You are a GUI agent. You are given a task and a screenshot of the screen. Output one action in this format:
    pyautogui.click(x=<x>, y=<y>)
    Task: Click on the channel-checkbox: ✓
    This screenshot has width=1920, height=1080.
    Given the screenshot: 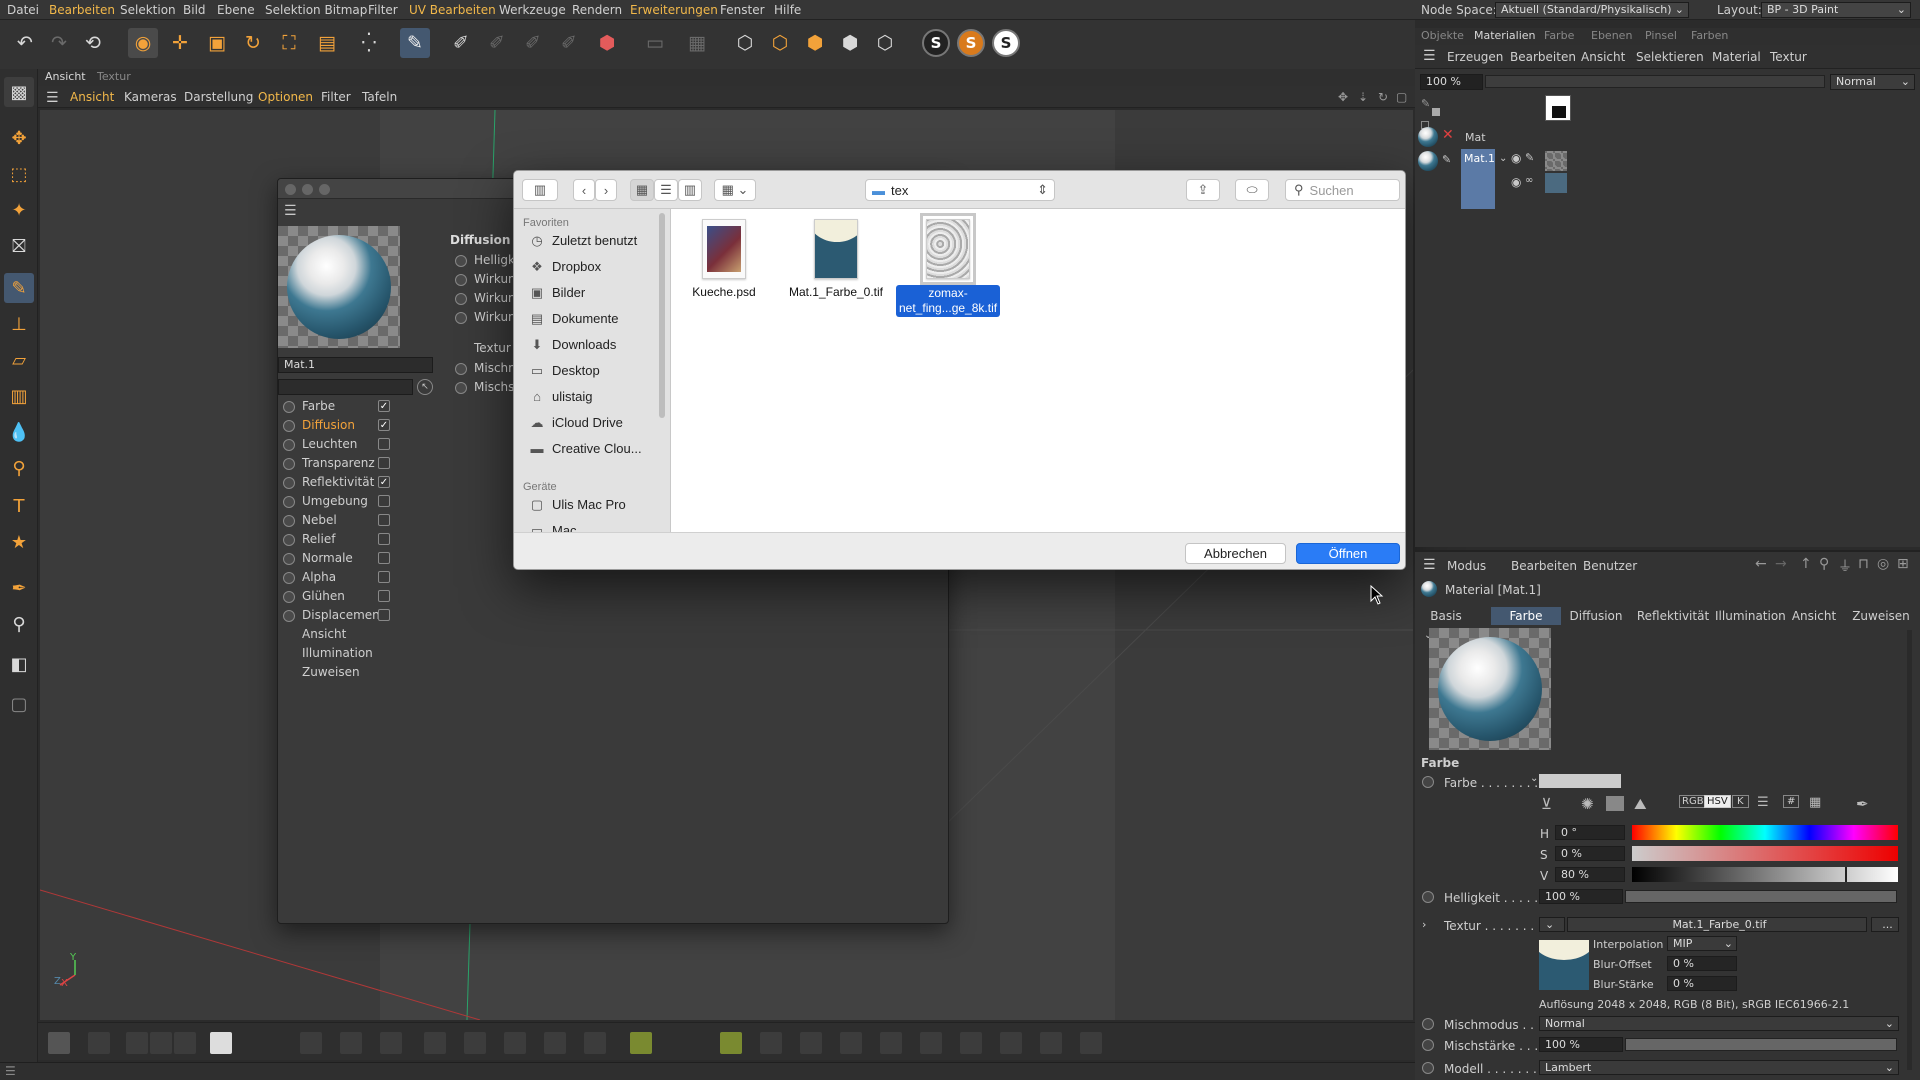 What is the action you would take?
    pyautogui.click(x=384, y=425)
    